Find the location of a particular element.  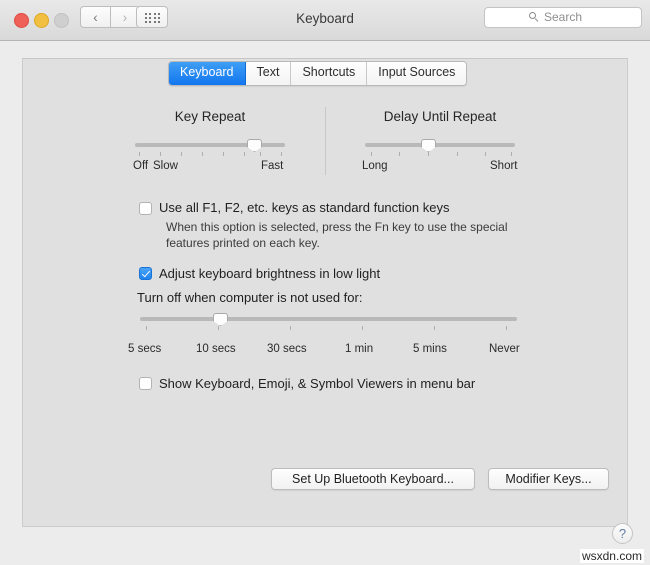

search-input: Search is located at coordinates (563, 17).